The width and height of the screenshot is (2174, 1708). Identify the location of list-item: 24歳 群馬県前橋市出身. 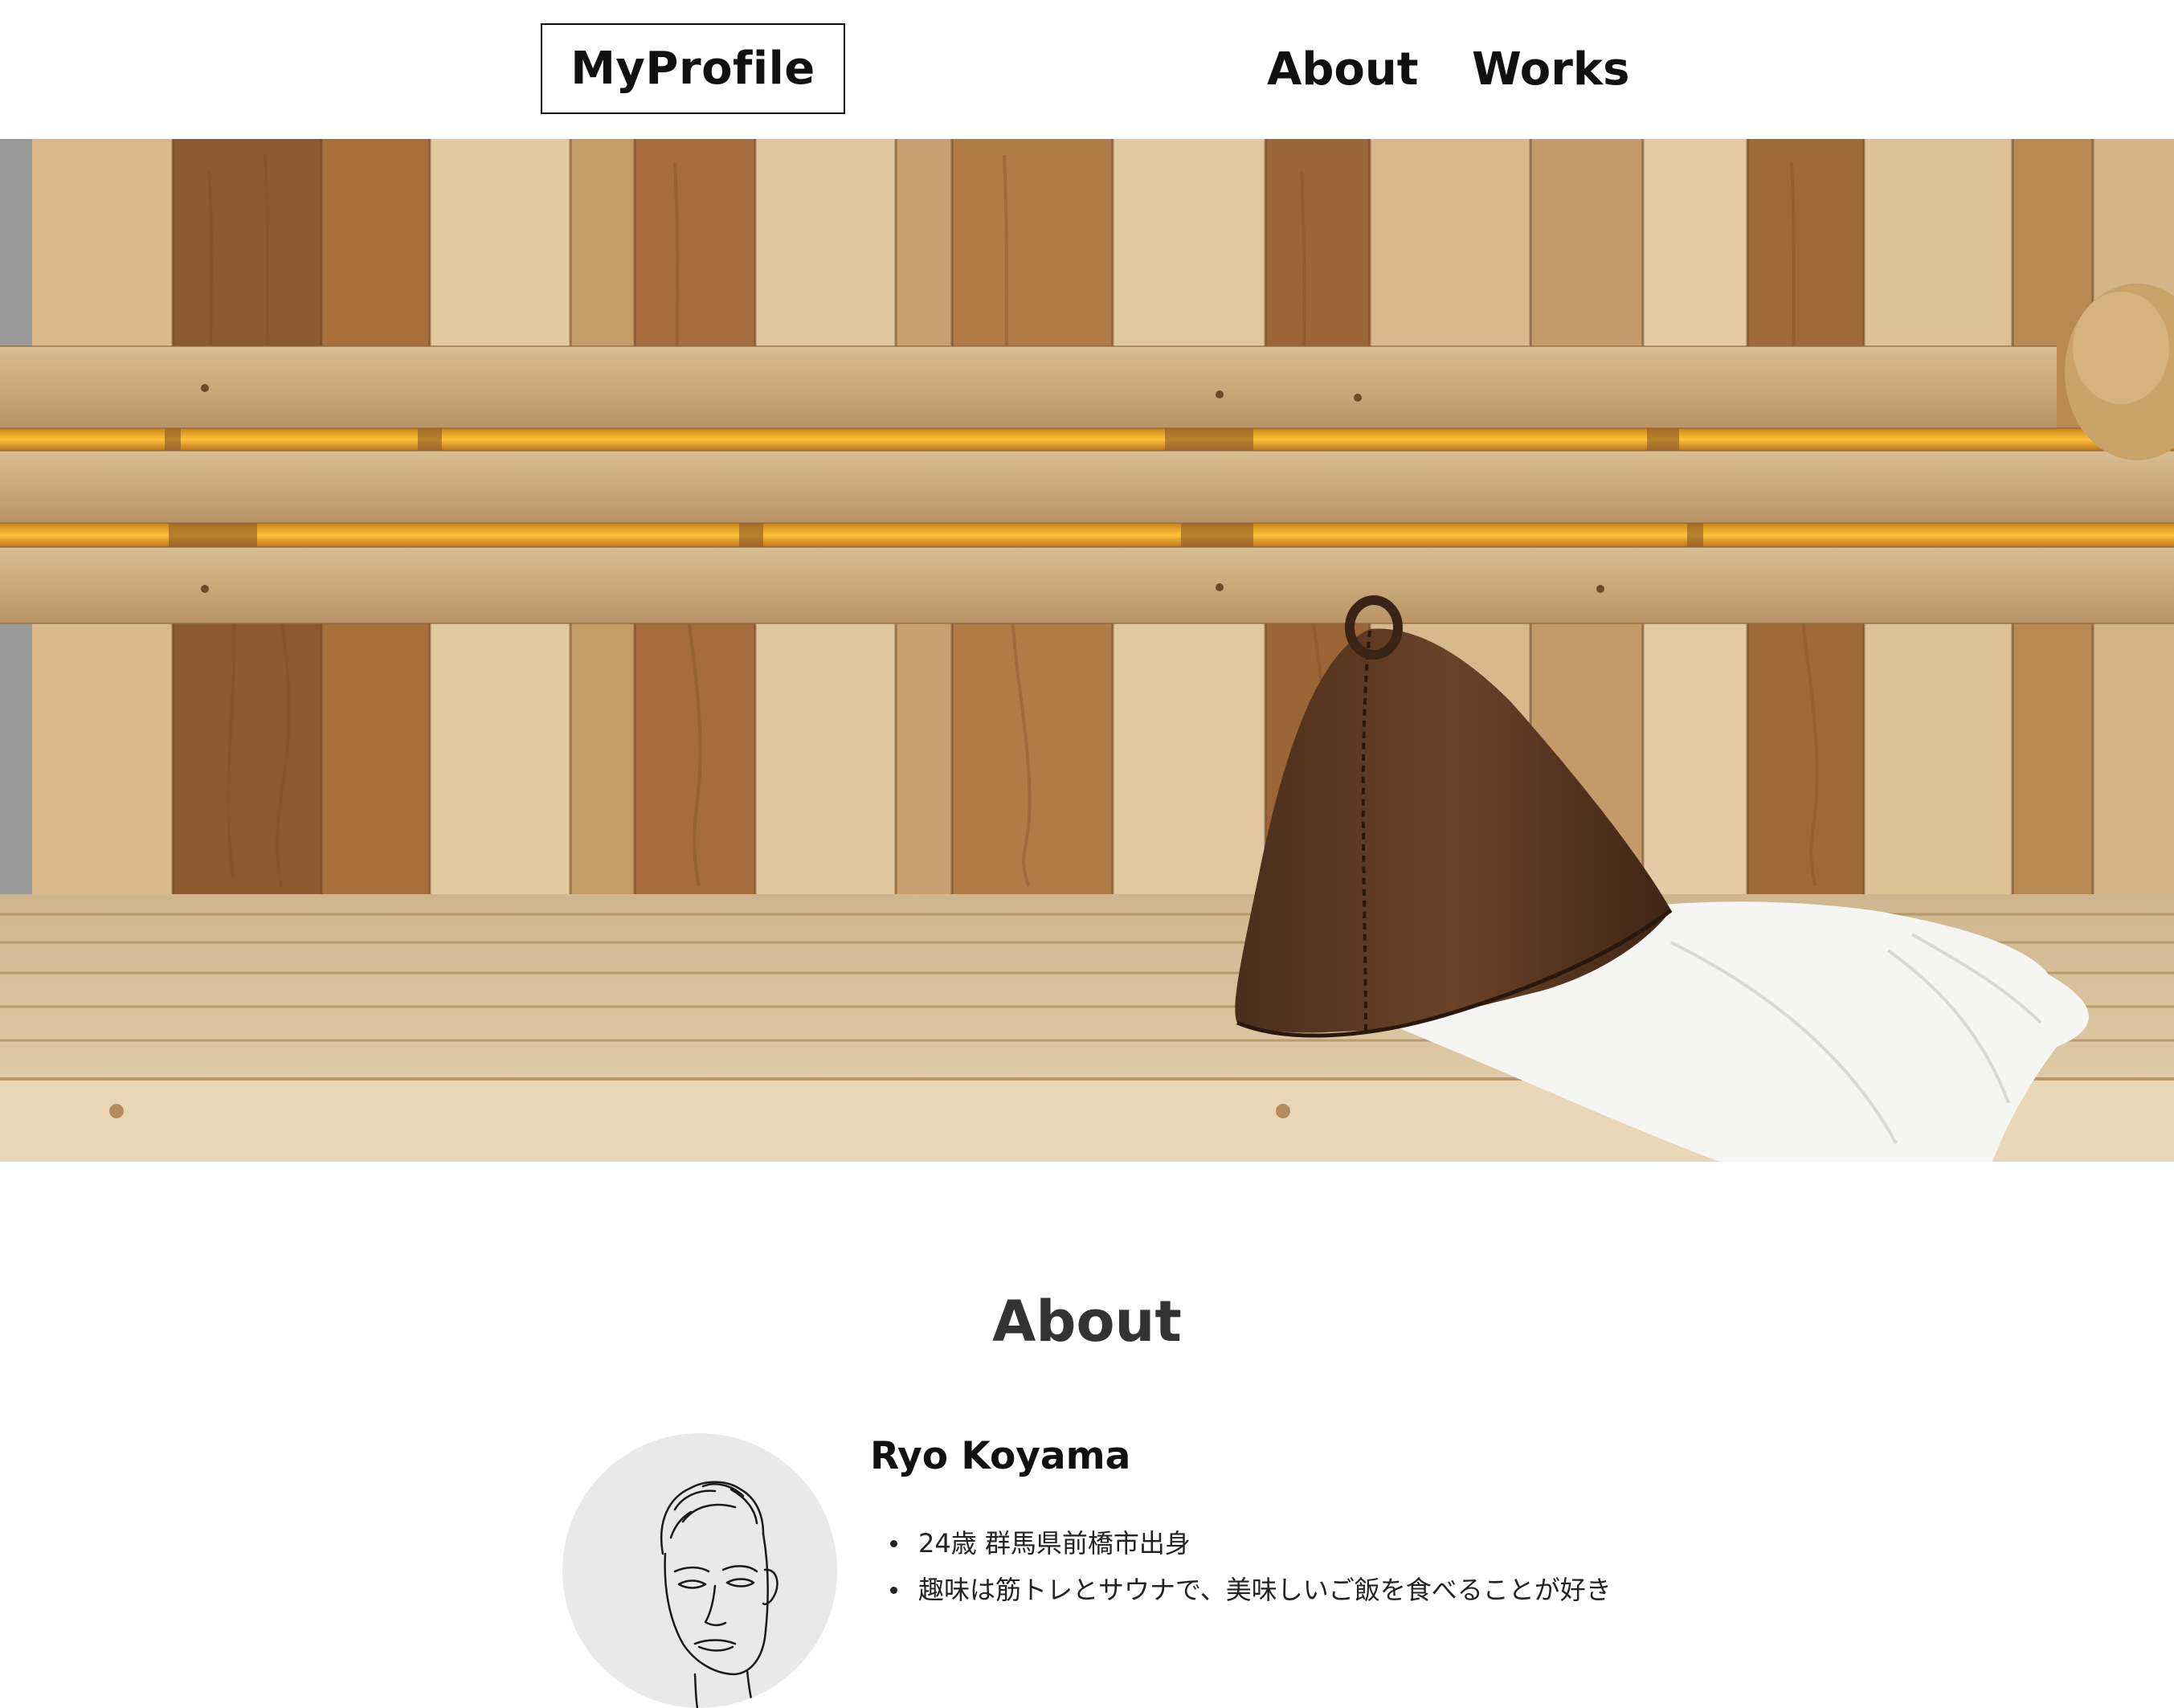
(1241, 1543).